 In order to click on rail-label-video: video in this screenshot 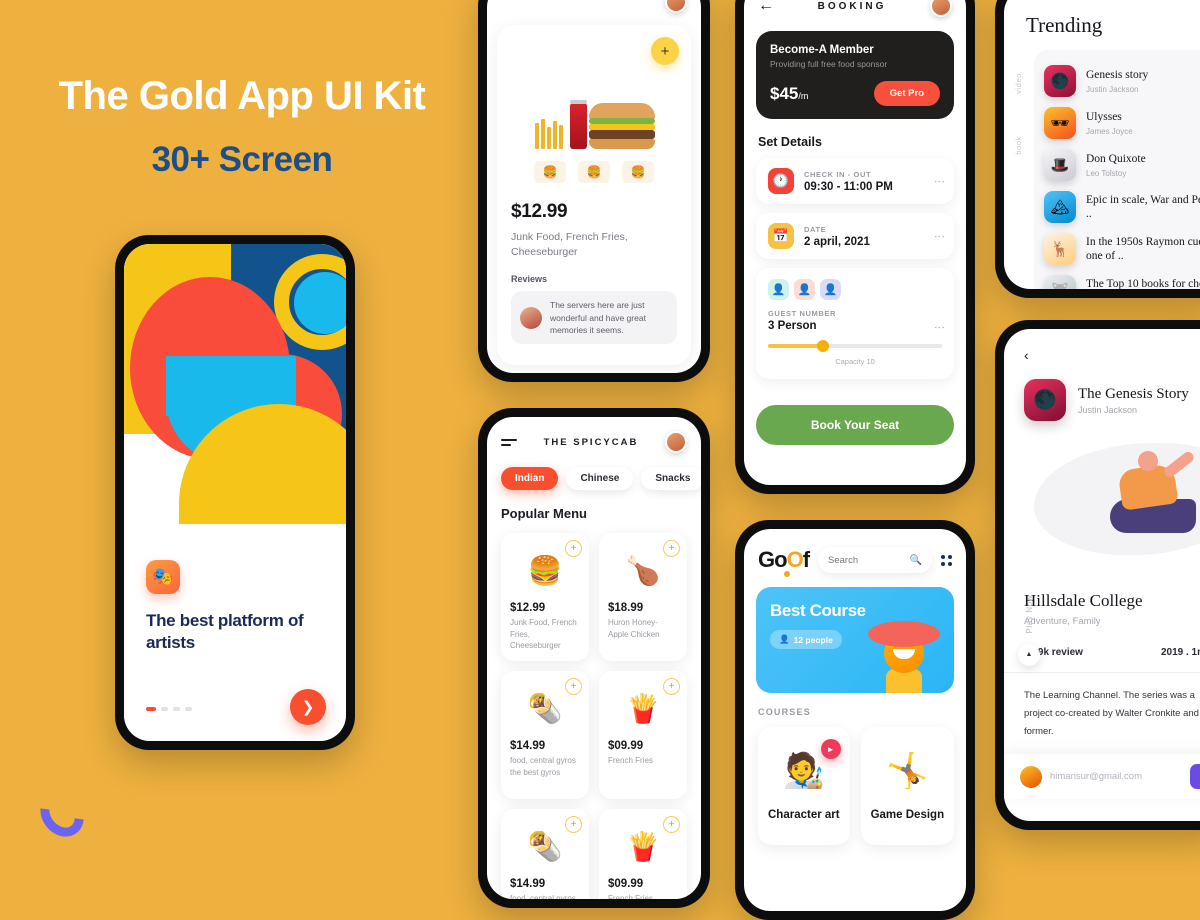, I will do `click(1018, 83)`.